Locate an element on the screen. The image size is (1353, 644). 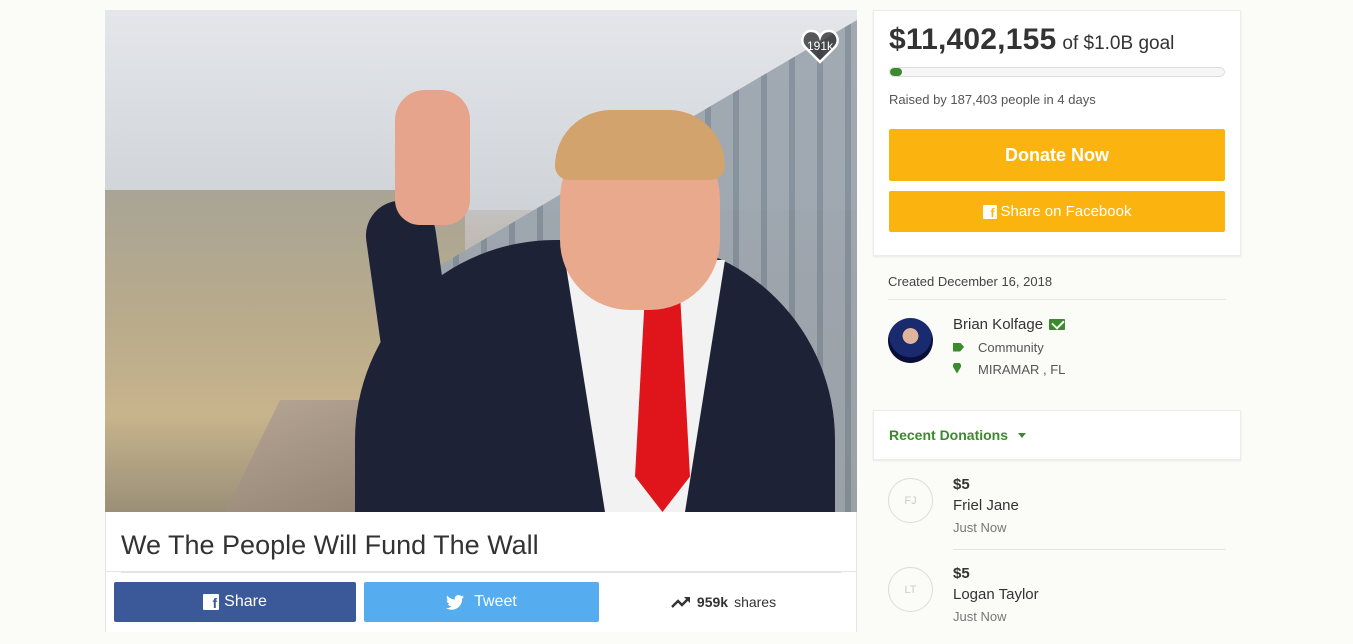
share-on-facebook-button: f Share on Facebook is located at coordinates (1057, 211).